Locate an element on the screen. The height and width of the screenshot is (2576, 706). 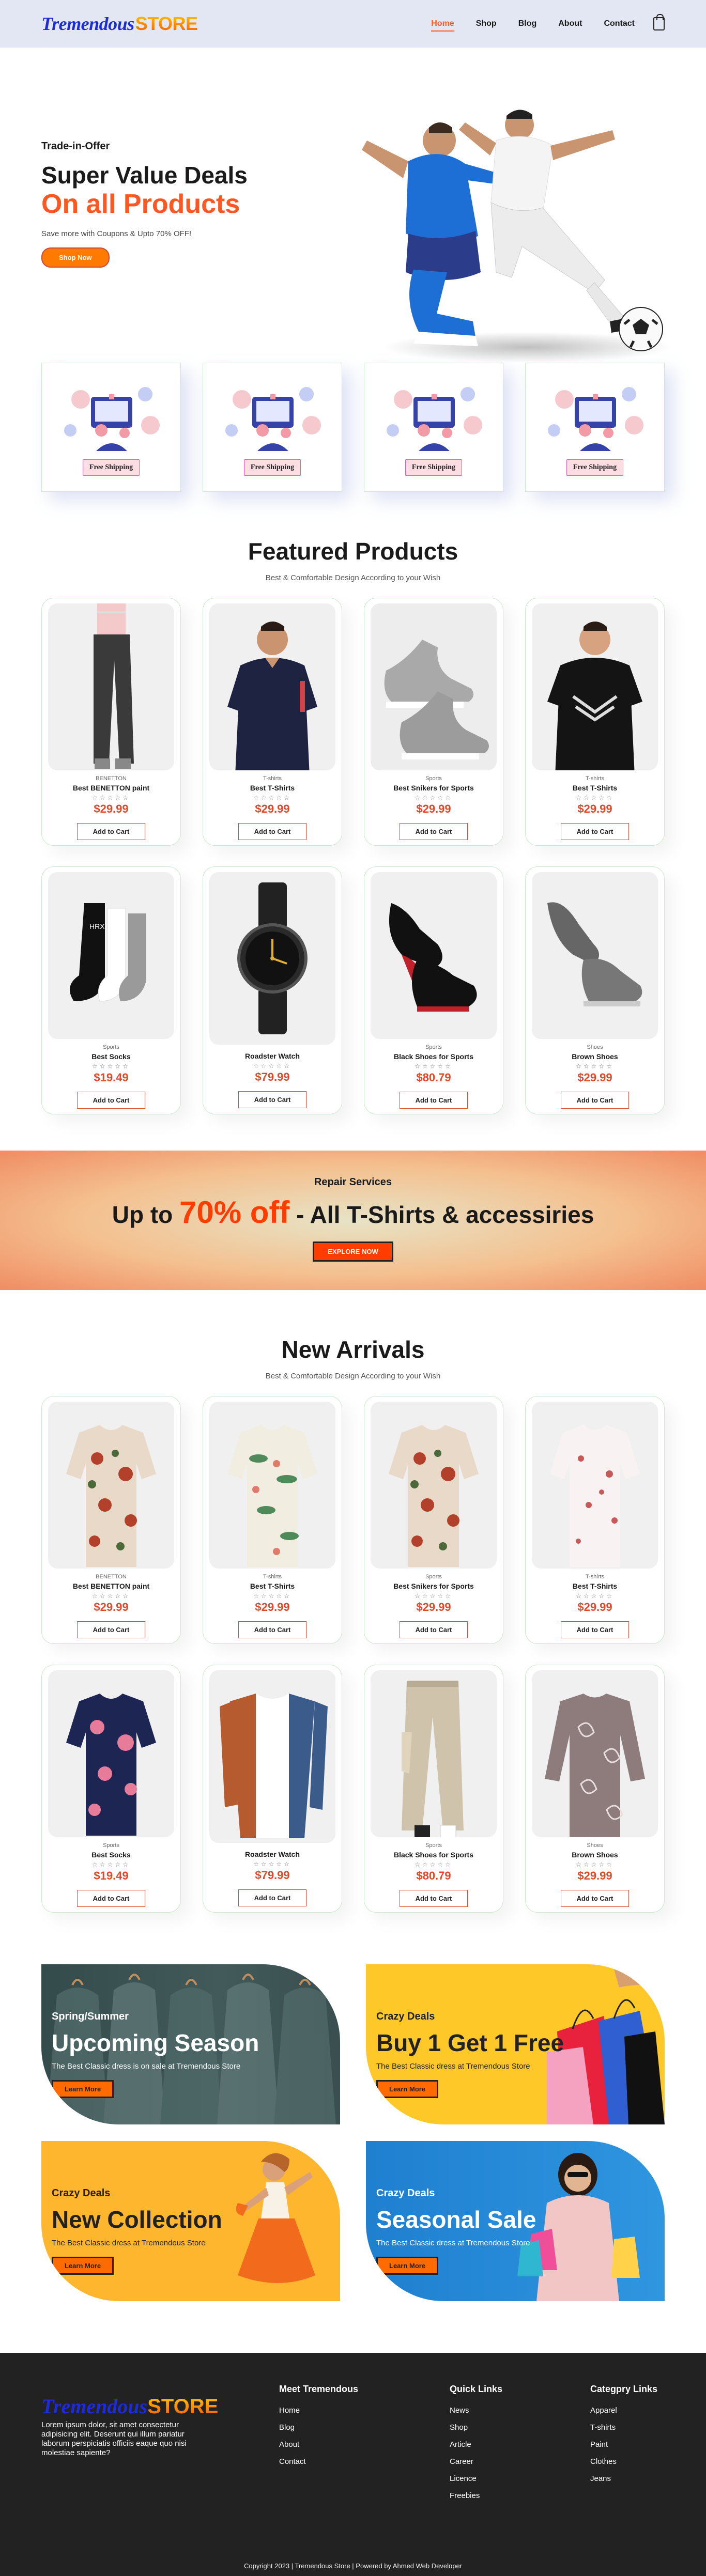
logo: Tremendous STORE is located at coordinates (120, 24).